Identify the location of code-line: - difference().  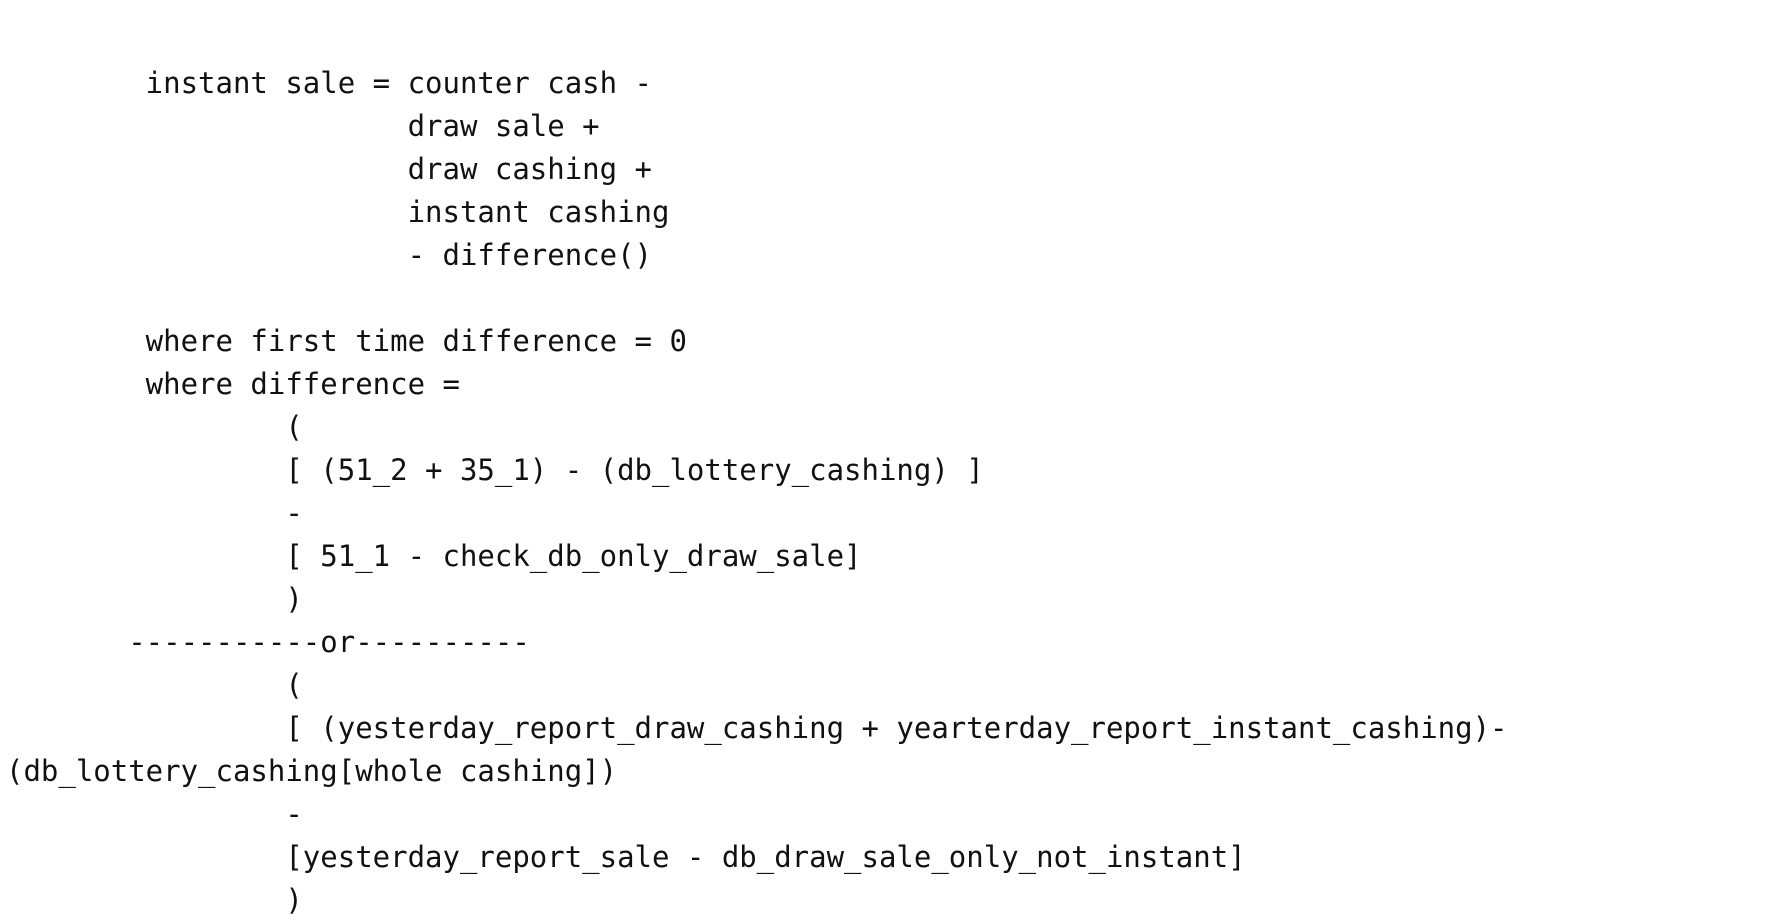
(329, 255).